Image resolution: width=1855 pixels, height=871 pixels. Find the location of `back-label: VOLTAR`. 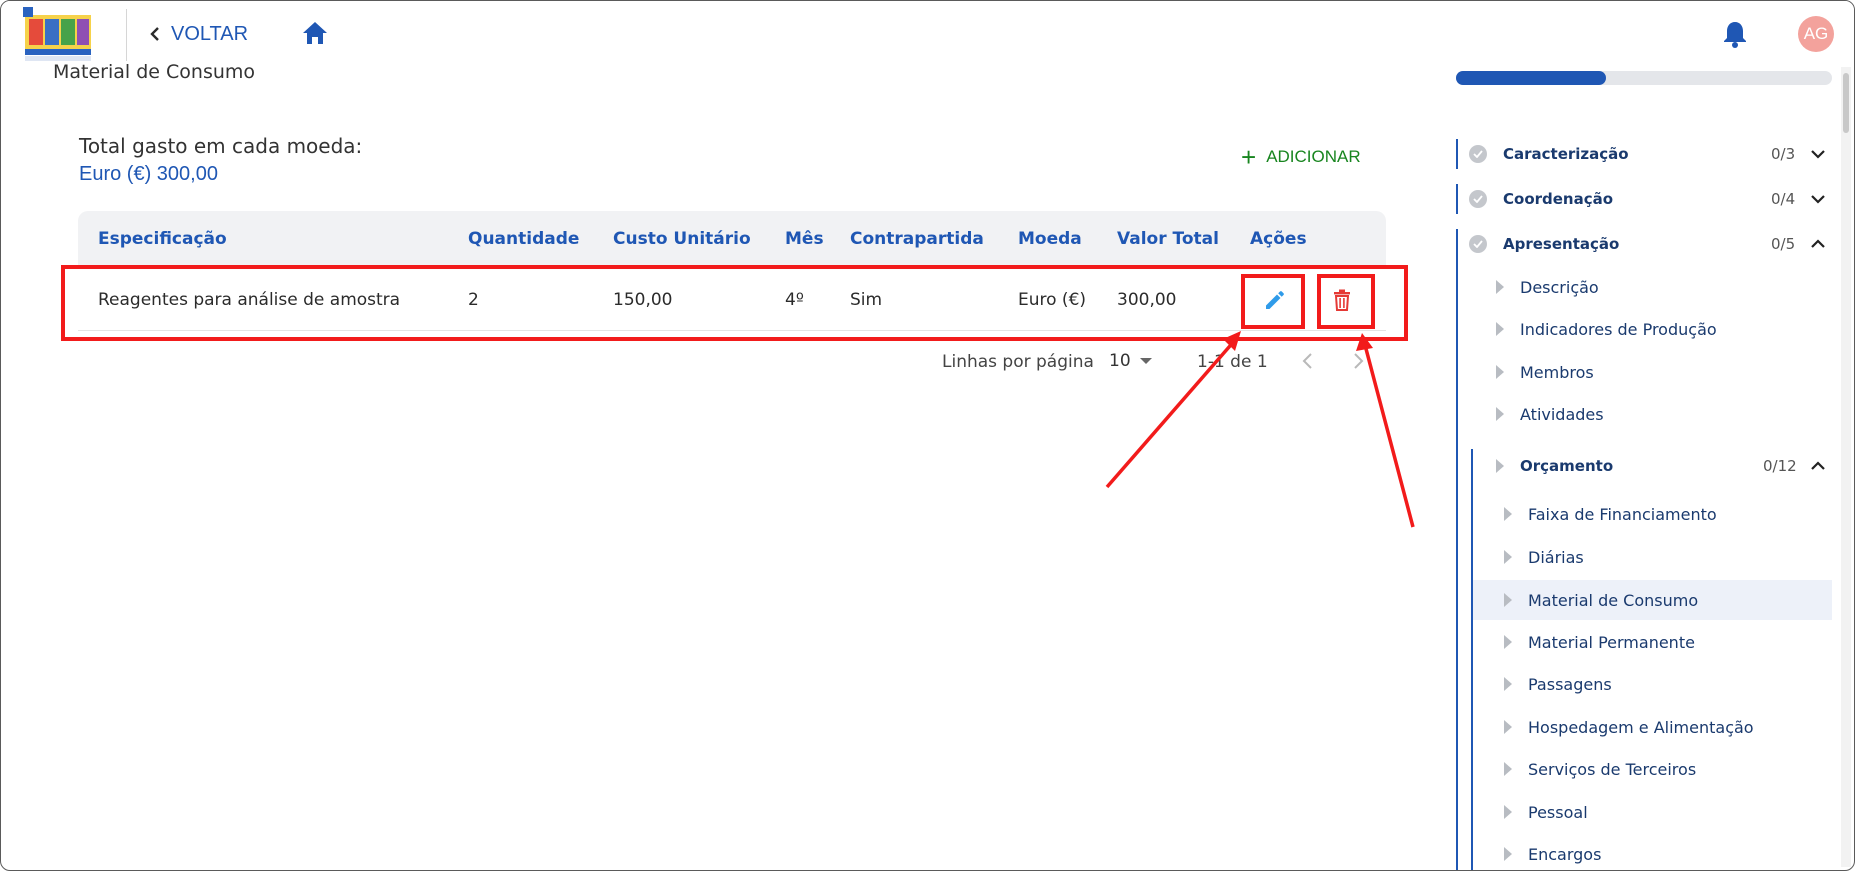

back-label: VOLTAR is located at coordinates (210, 33).